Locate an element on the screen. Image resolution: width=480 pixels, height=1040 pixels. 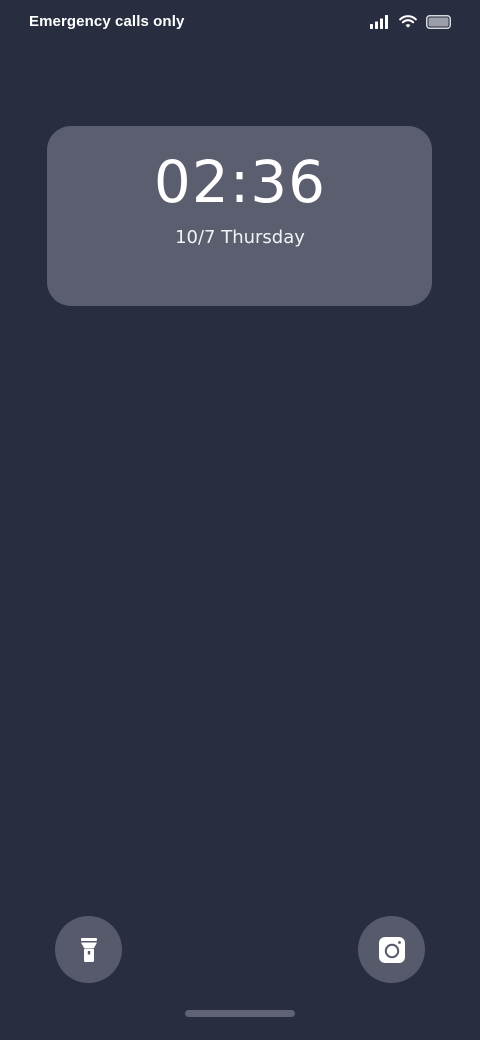
carrier-status-text: Emergency calls only is located at coordinates (107, 21).